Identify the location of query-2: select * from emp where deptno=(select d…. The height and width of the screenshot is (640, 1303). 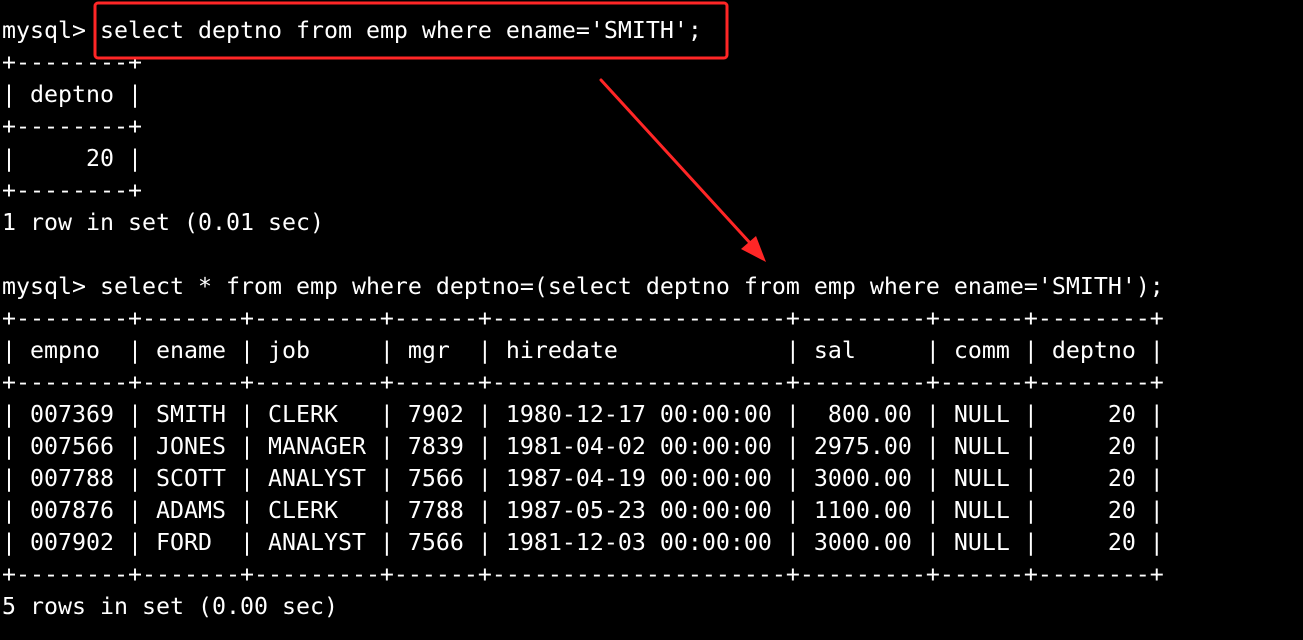
(631, 286).